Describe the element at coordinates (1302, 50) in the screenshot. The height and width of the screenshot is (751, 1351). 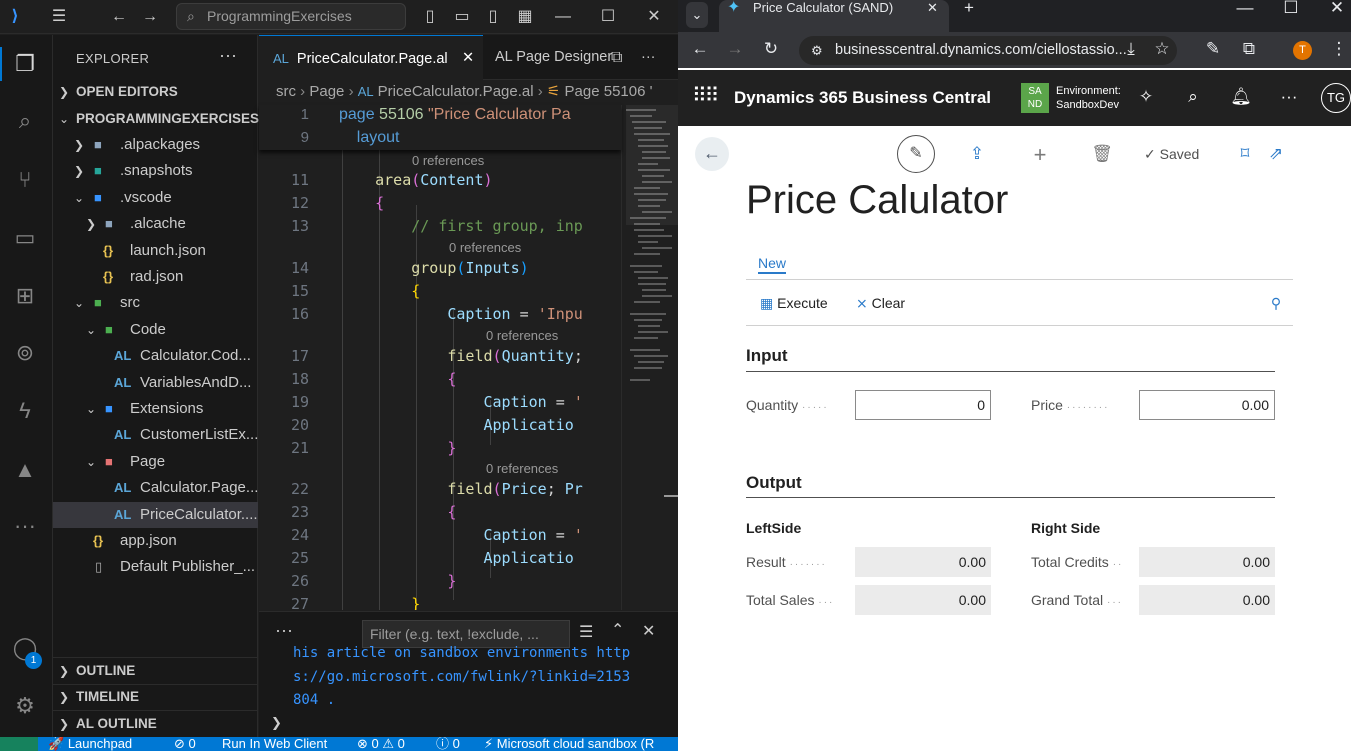
I see `profile-avatar: T` at that location.